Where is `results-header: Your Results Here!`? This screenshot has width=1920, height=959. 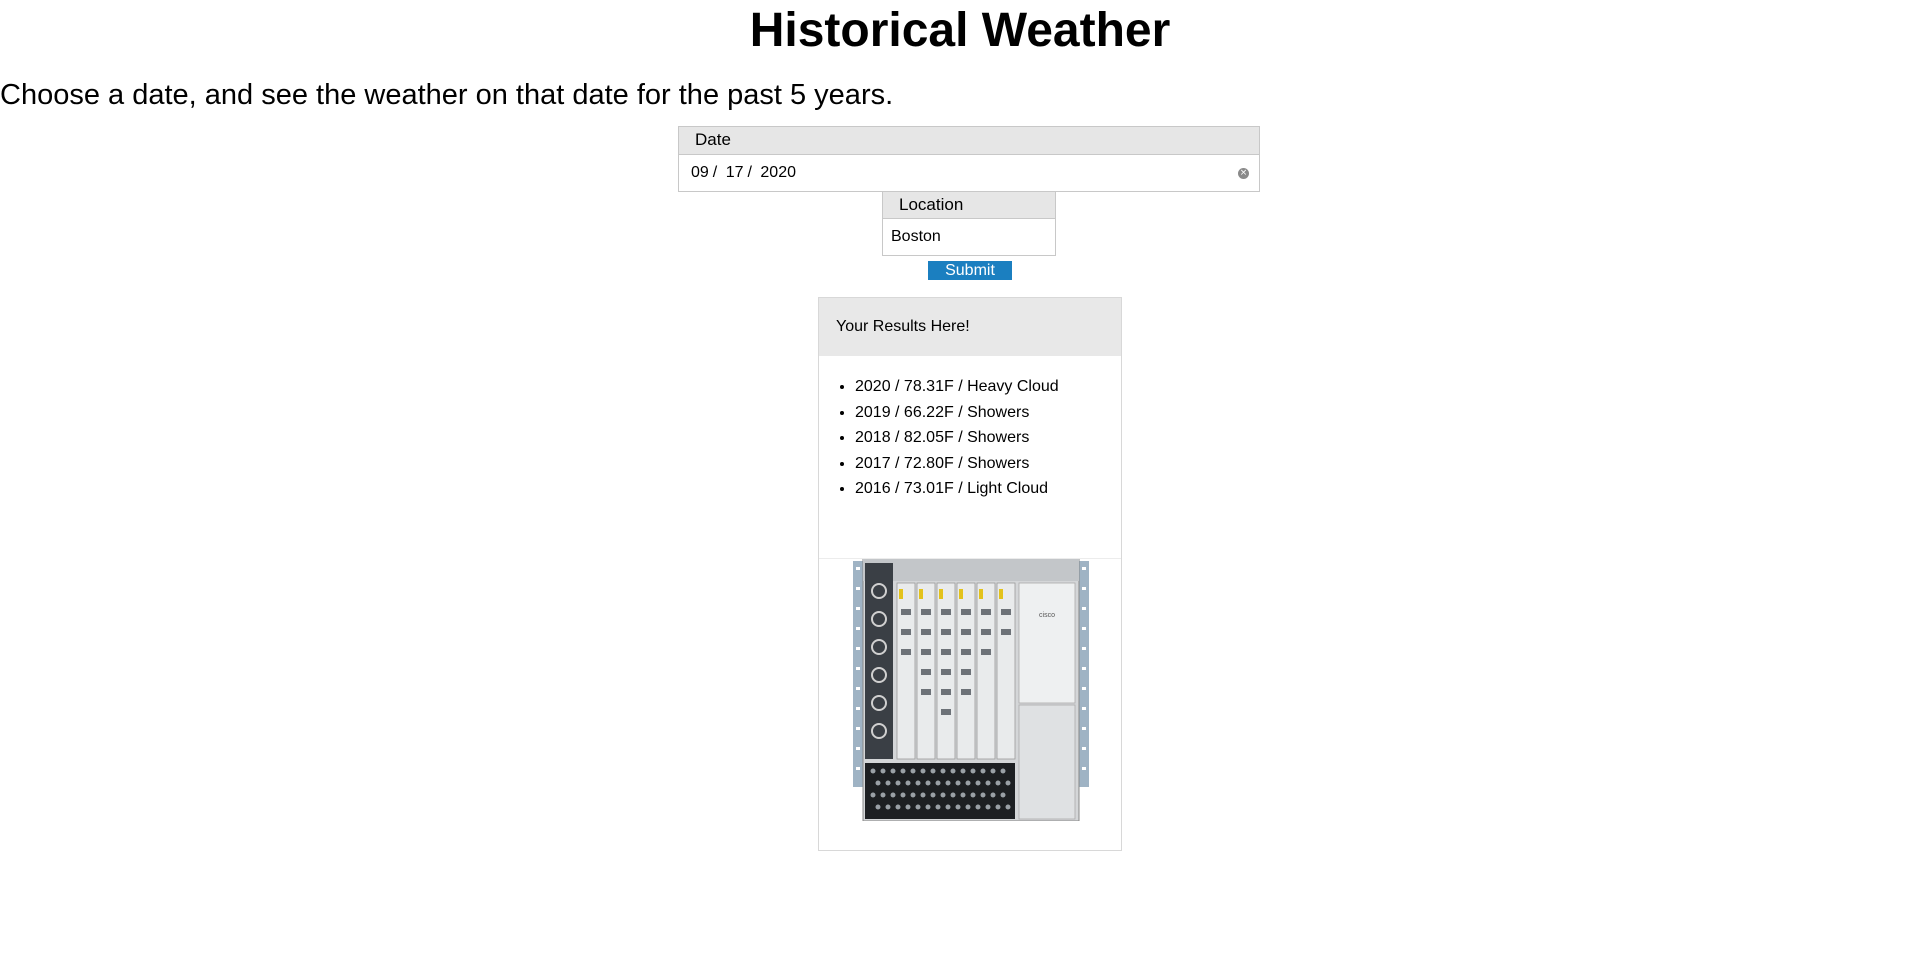 results-header: Your Results Here! is located at coordinates (970, 327).